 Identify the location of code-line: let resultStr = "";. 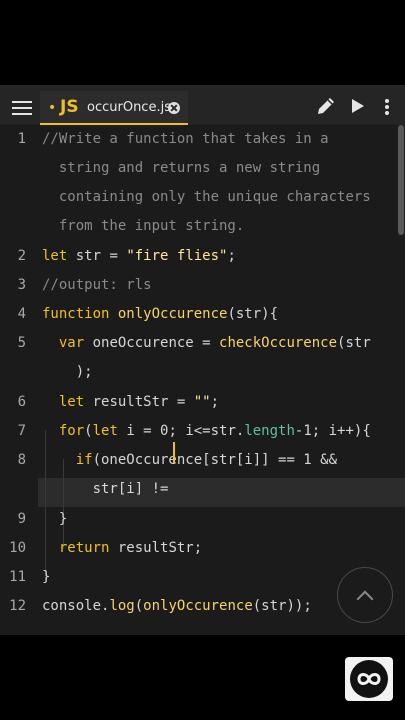
(130, 402).